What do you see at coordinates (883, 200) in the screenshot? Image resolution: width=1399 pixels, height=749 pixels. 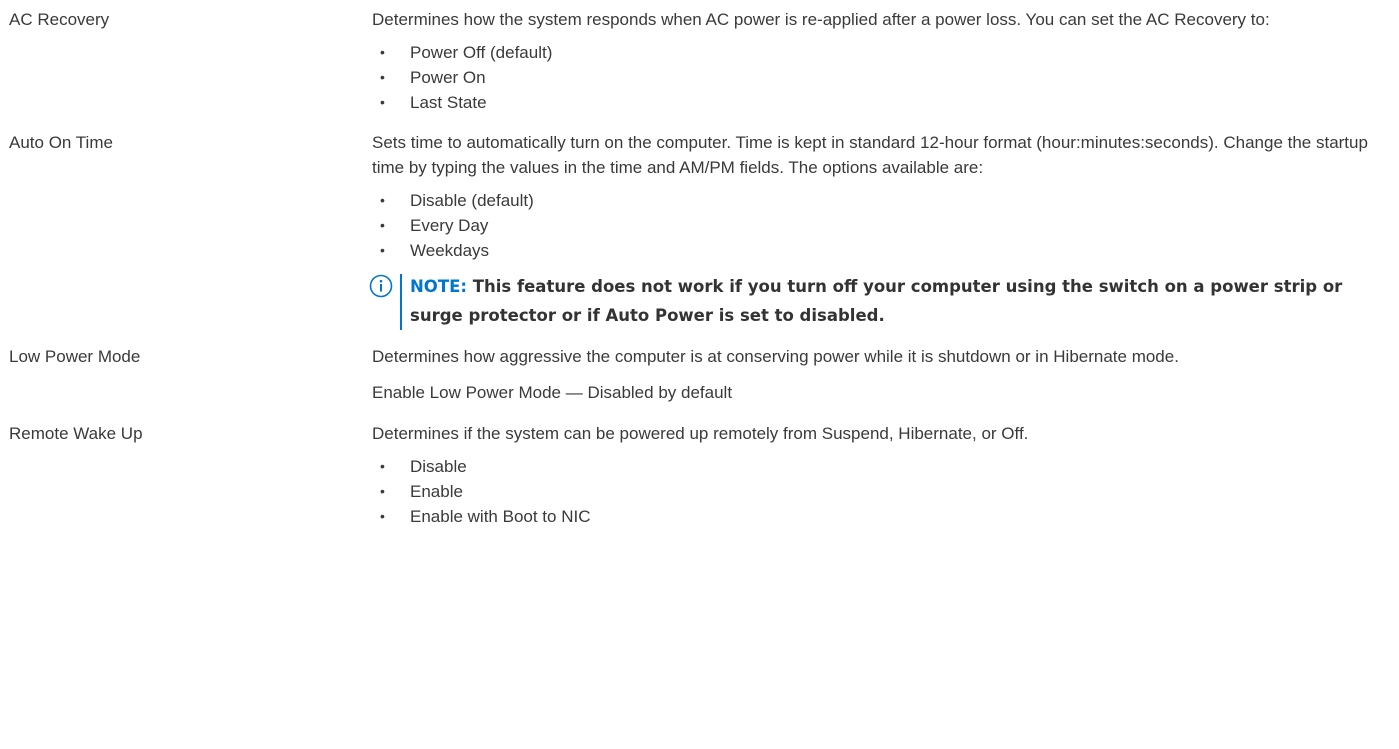 I see `option-item: • Disable (default)` at bounding box center [883, 200].